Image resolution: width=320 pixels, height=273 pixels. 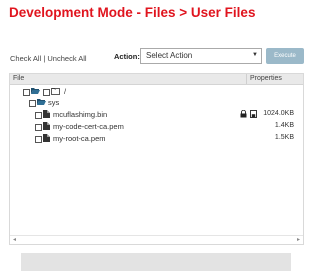 I want to click on execute-button: Execute, so click(x=285, y=56).